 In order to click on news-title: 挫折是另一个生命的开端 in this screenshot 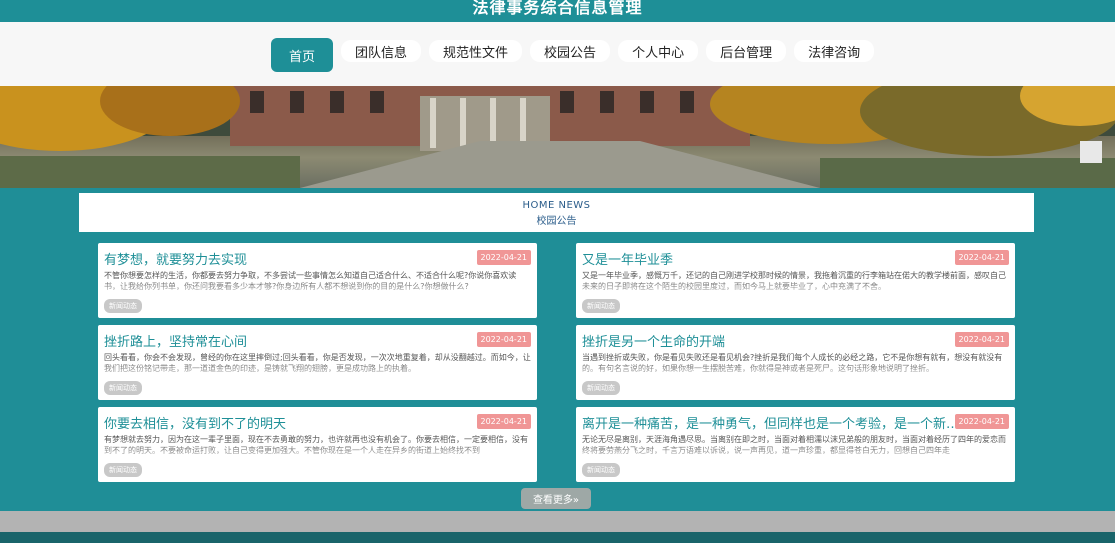, I will do `click(772, 340)`.